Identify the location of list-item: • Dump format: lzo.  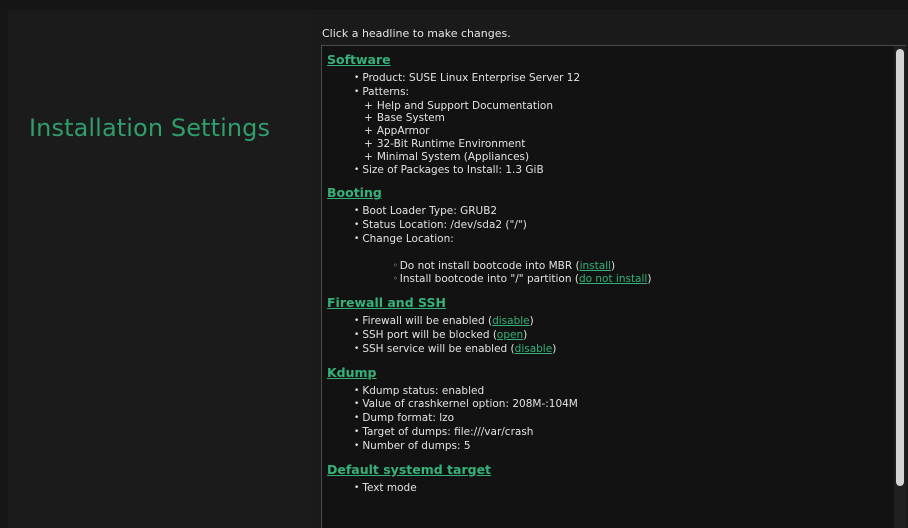
(620, 419).